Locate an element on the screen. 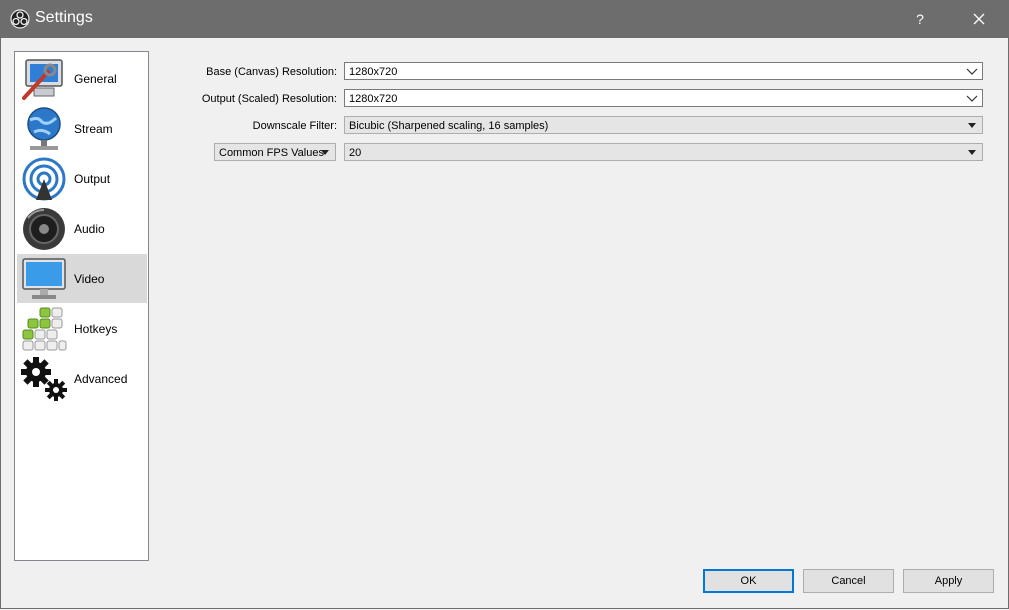 The height and width of the screenshot is (610, 1009). sidebar-item-label: Hotkeys is located at coordinates (96, 329).